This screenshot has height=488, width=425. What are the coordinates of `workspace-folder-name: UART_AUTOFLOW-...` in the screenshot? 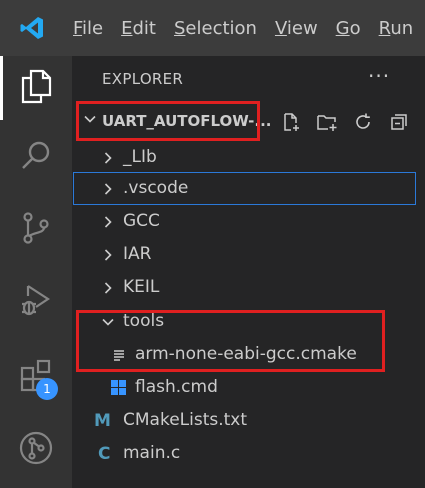 It's located at (187, 121).